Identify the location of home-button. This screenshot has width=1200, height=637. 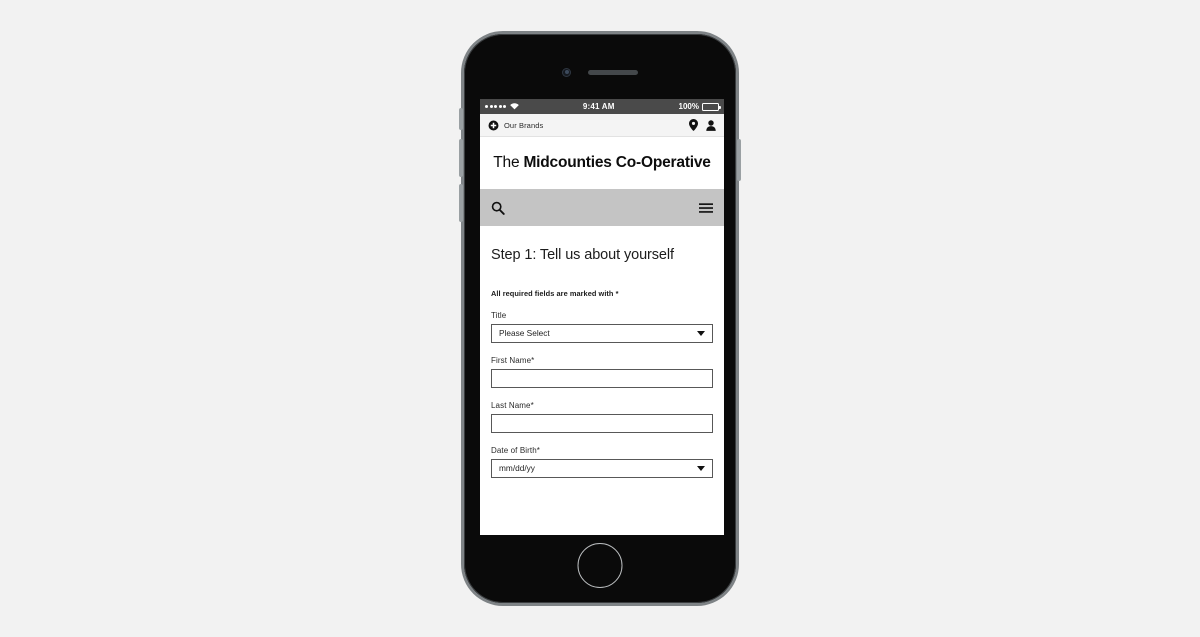
(600, 565).